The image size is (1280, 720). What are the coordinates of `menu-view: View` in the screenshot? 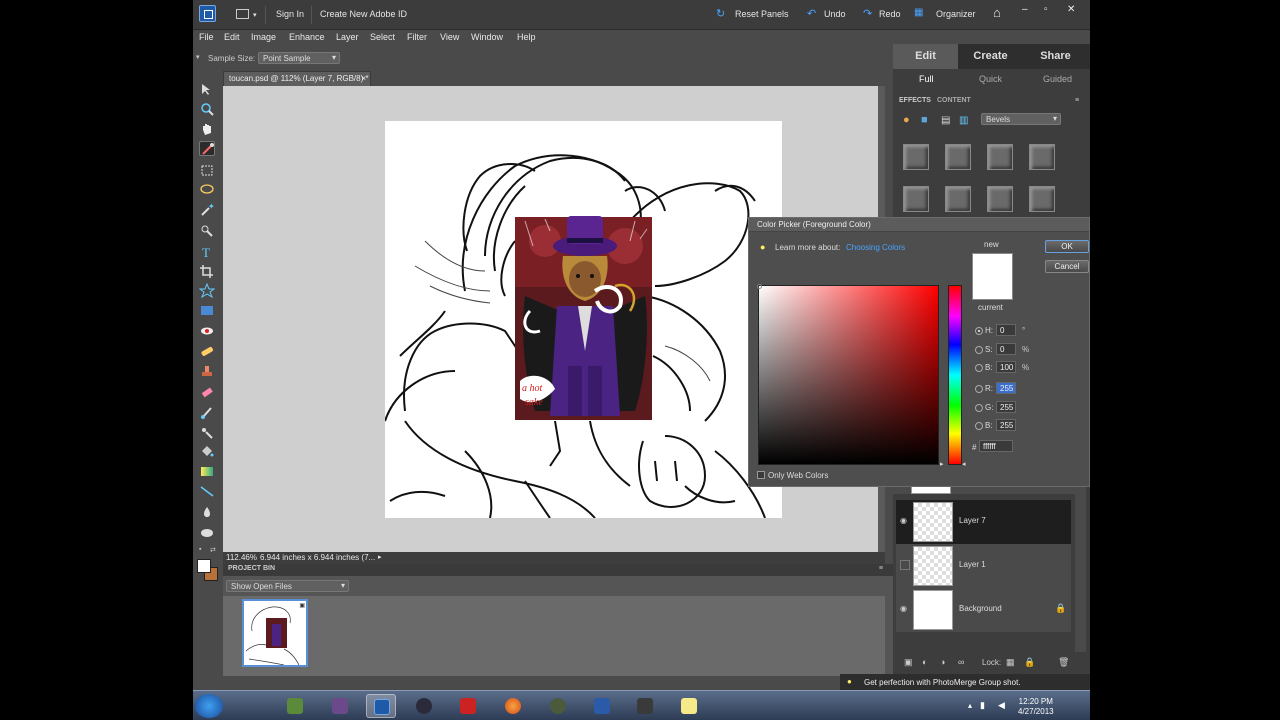 It's located at (449, 37).